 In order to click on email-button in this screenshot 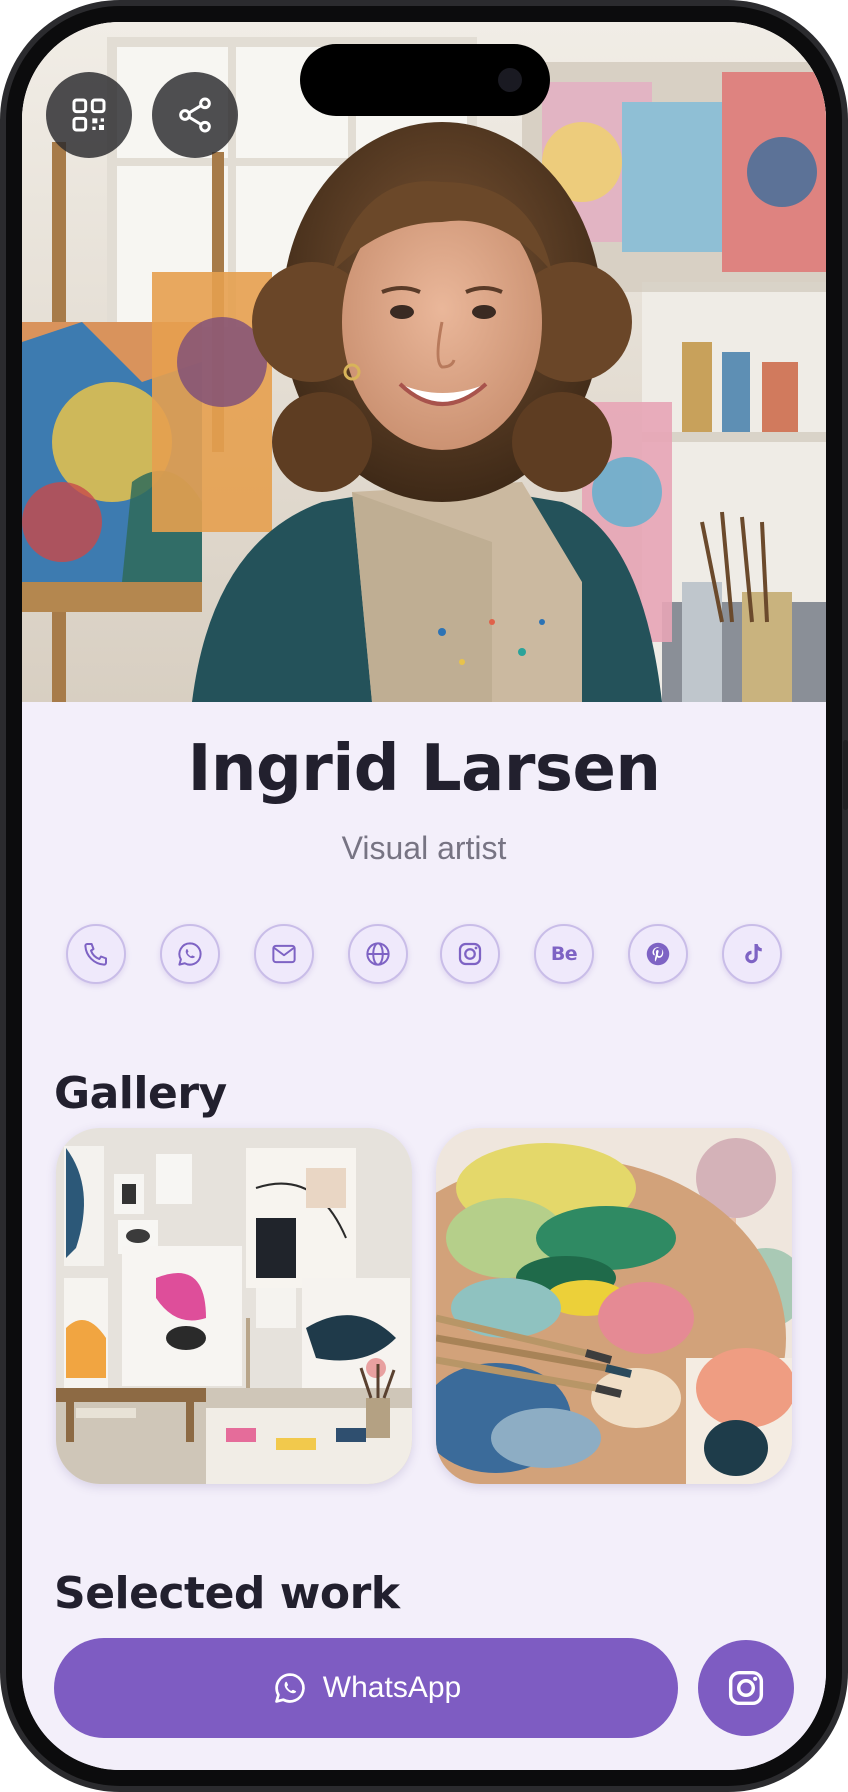, I will do `click(284, 954)`.